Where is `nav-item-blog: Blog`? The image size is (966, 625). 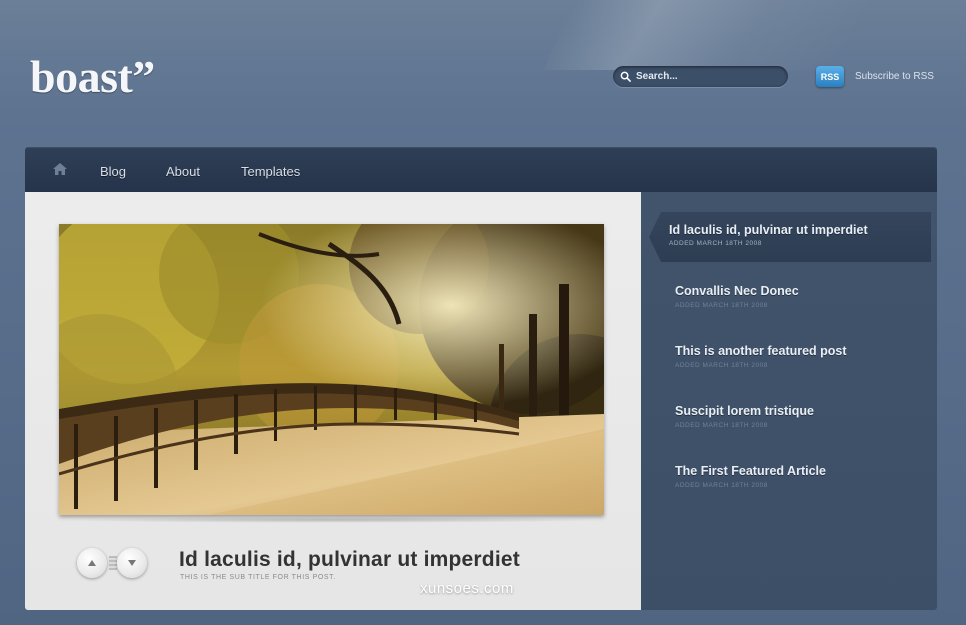 nav-item-blog: Blog is located at coordinates (113, 171).